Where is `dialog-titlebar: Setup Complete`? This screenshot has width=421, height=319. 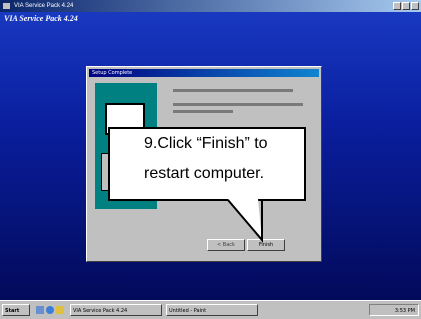
dialog-titlebar: Setup Complete is located at coordinates (204, 73).